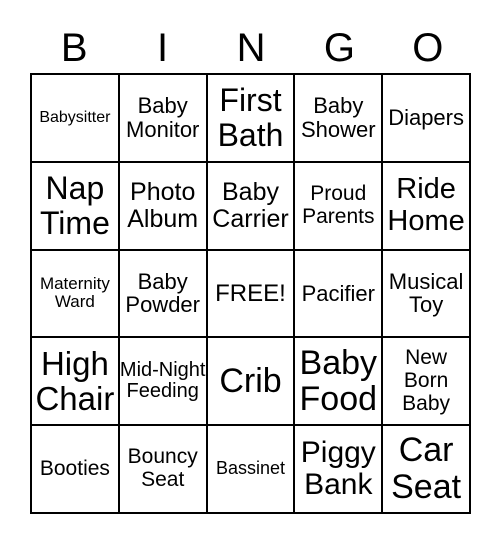 This screenshot has height=544, width=500. Describe the element at coordinates (250, 469) in the screenshot. I see `bingo-cell: Bassinet` at that location.